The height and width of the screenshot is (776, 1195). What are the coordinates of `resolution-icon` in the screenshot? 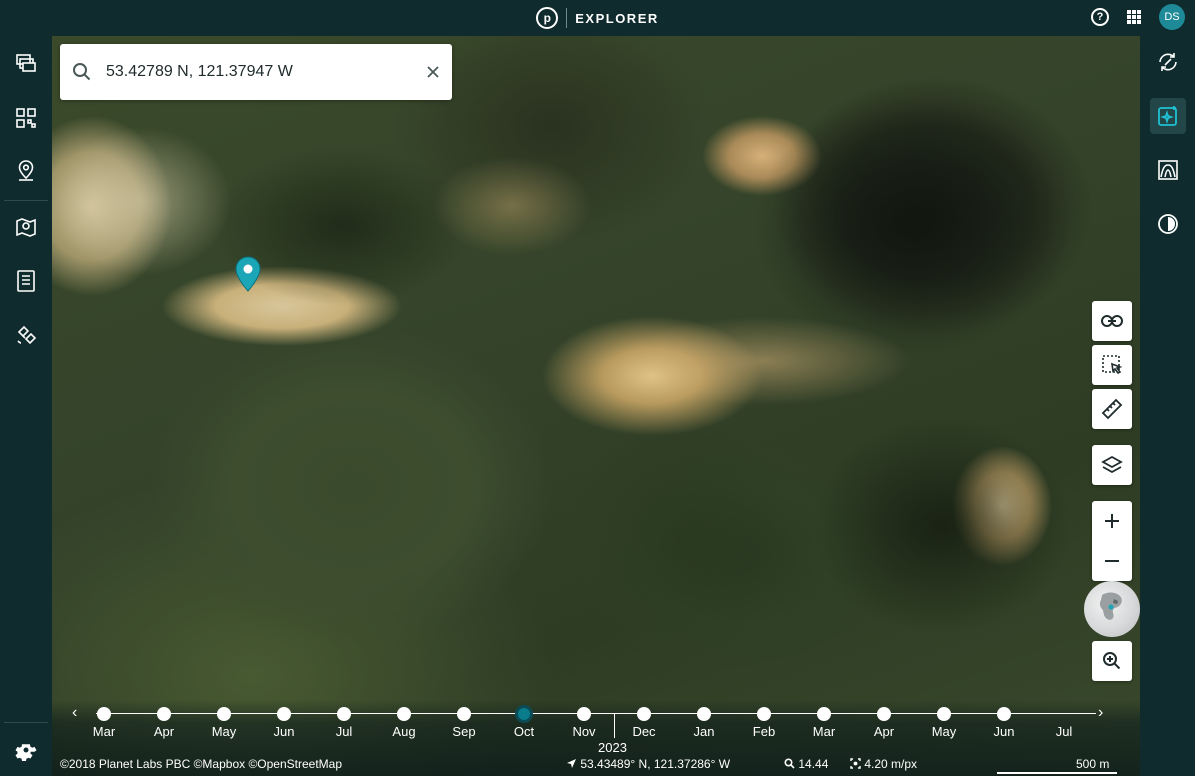 It's located at (855, 763).